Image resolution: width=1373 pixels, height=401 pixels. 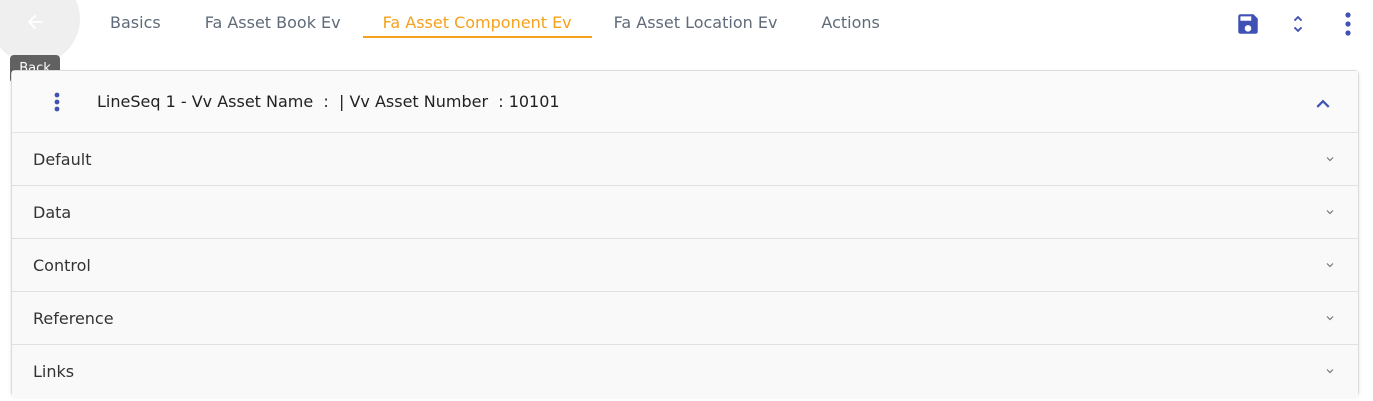 What do you see at coordinates (685, 265) in the screenshot?
I see `section-control: Control` at bounding box center [685, 265].